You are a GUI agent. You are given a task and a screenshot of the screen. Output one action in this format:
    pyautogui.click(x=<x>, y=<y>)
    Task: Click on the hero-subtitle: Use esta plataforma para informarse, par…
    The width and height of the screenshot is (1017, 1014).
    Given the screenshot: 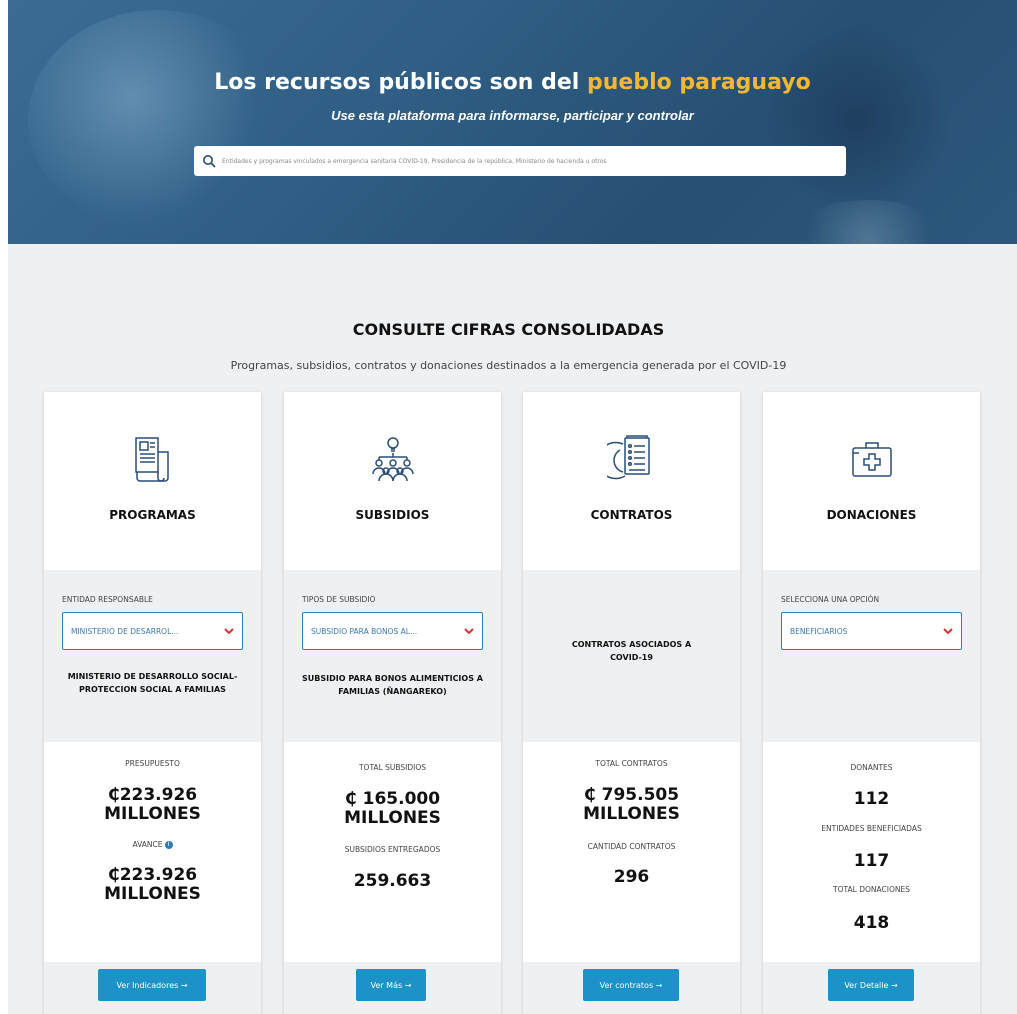 What is the action you would take?
    pyautogui.click(x=512, y=115)
    